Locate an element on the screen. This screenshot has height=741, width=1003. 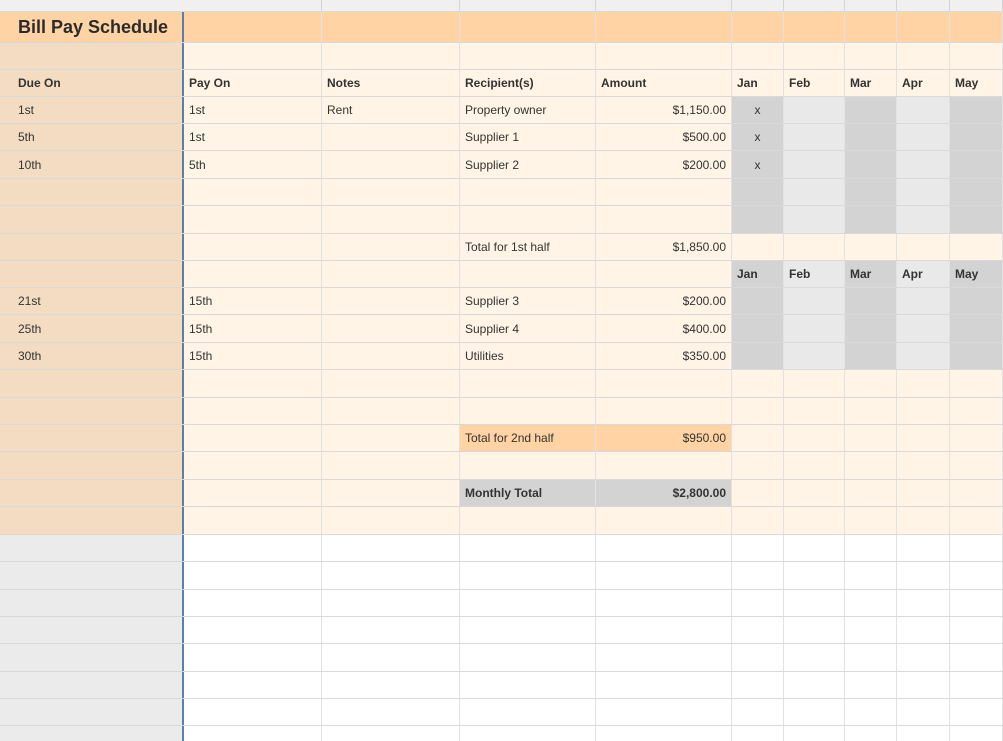
total-2nd-half-amount: $950.00 is located at coordinates (664, 438).